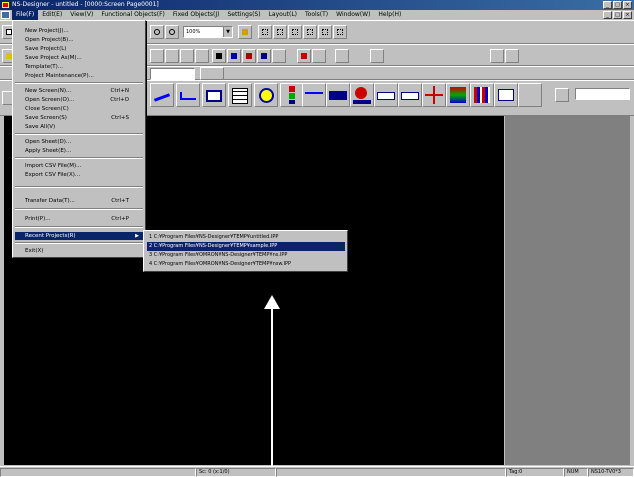  I want to click on menu-help: Help(H), so click(389, 15).